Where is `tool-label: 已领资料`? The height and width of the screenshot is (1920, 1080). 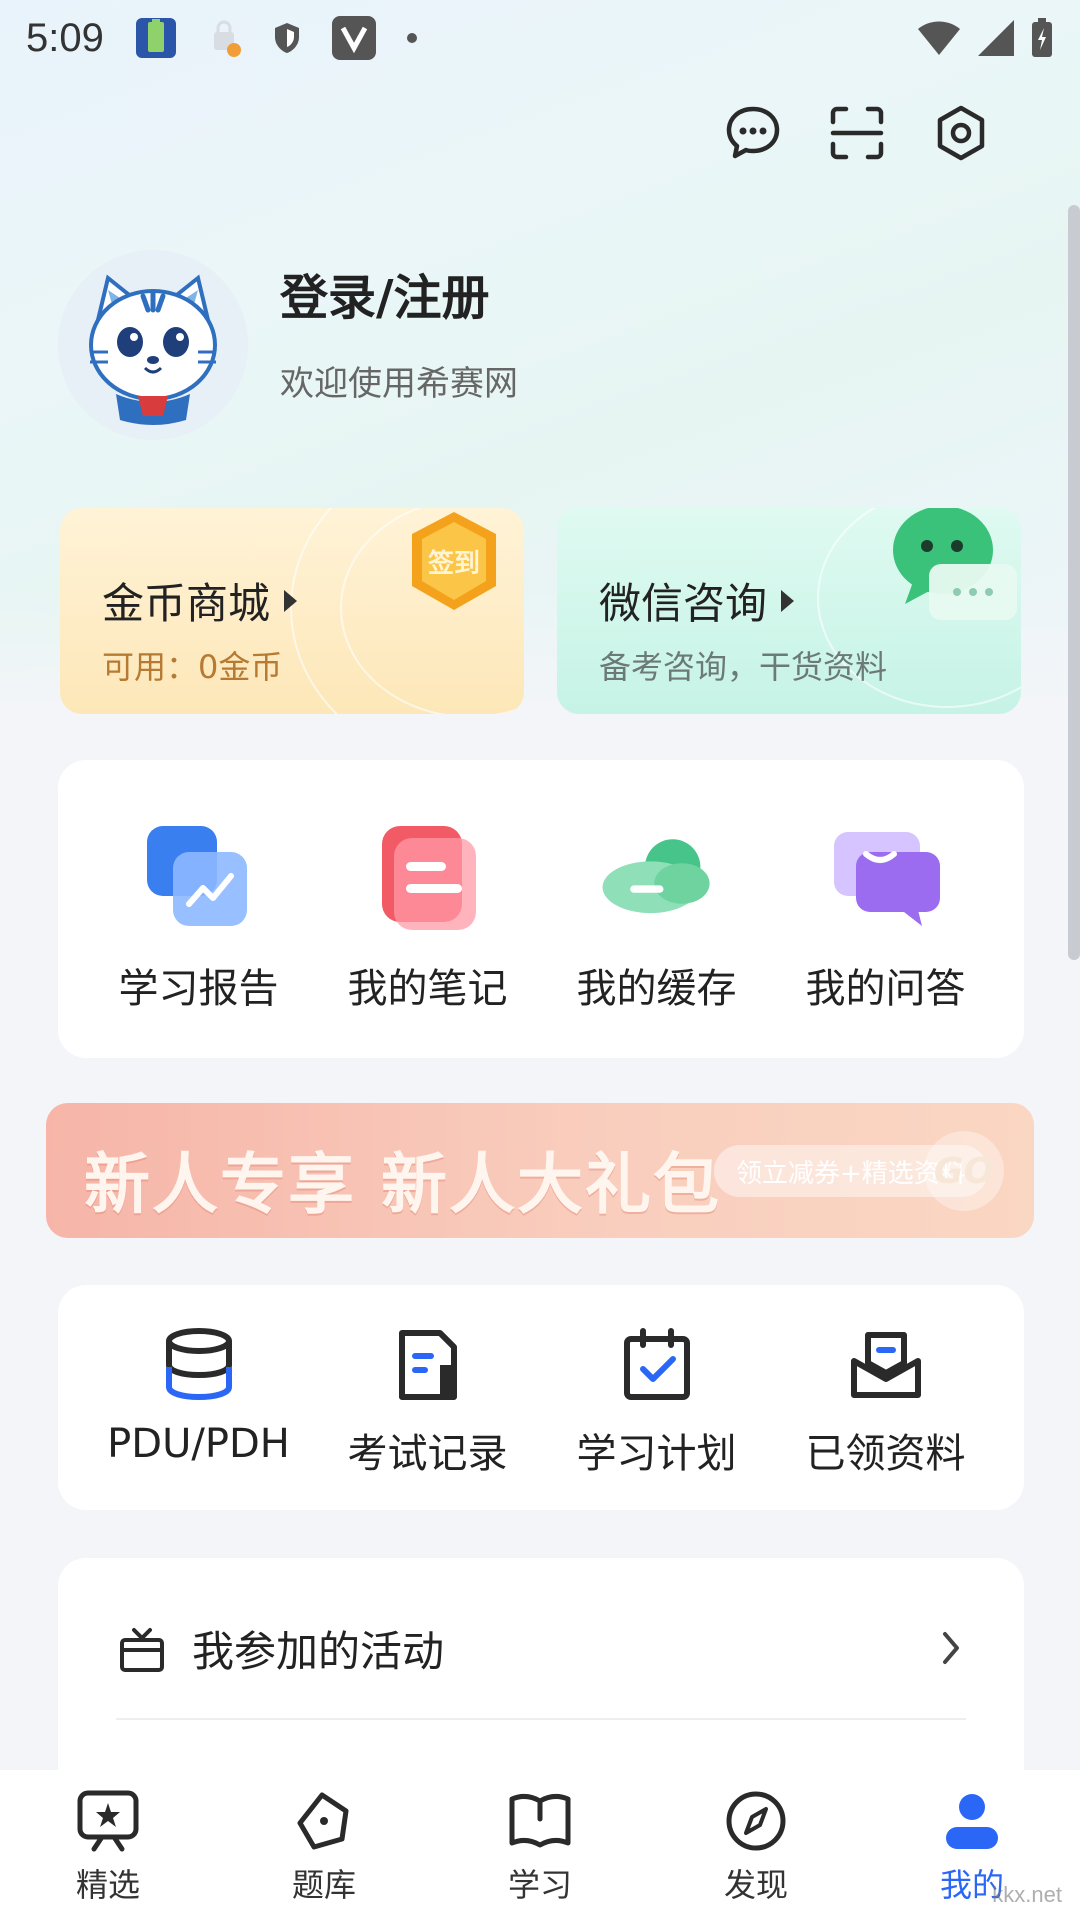
tool-label: 已领资料 is located at coordinates (885, 1454).